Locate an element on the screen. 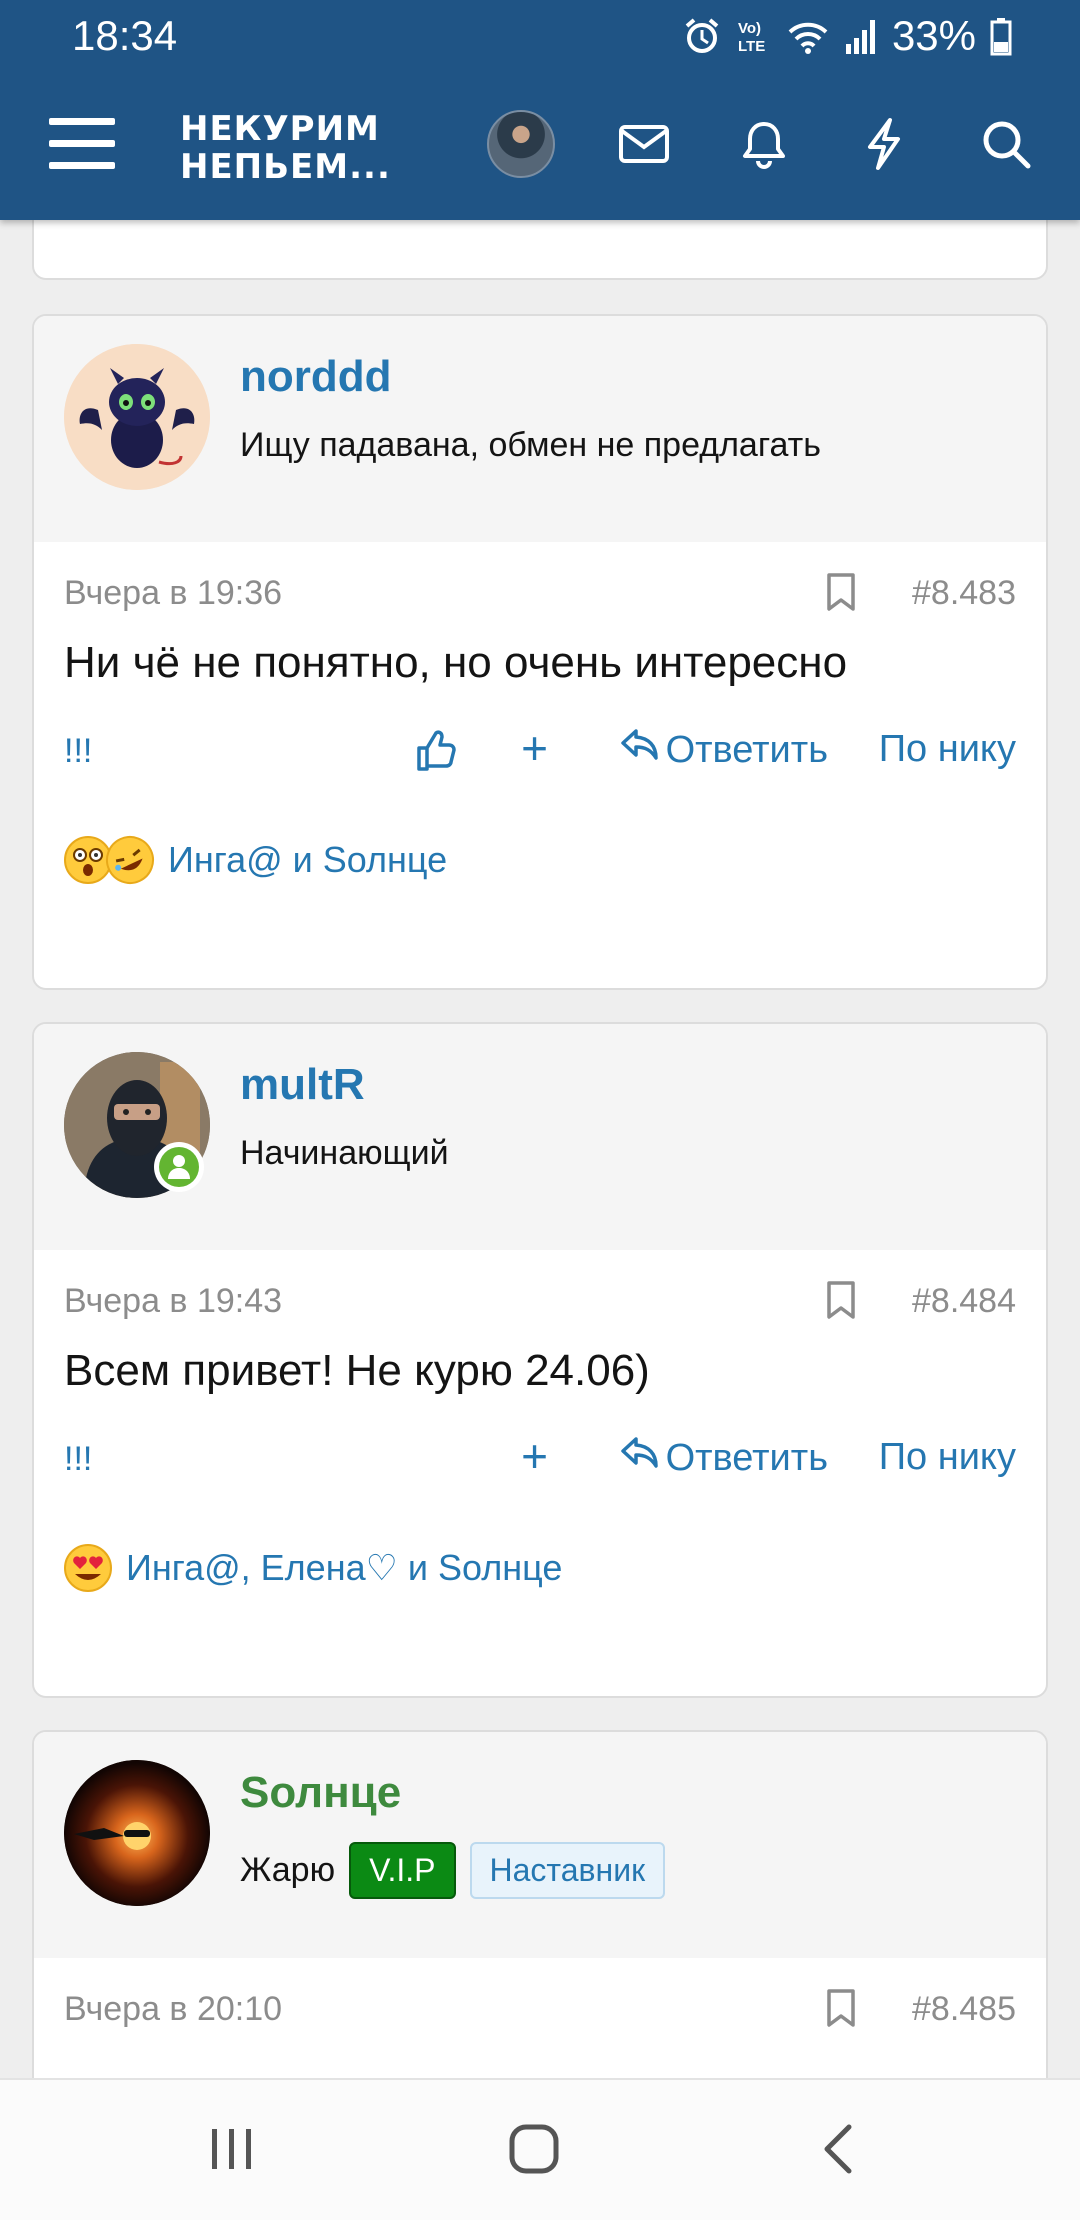  recent-apps-button is located at coordinates (232, 2151).